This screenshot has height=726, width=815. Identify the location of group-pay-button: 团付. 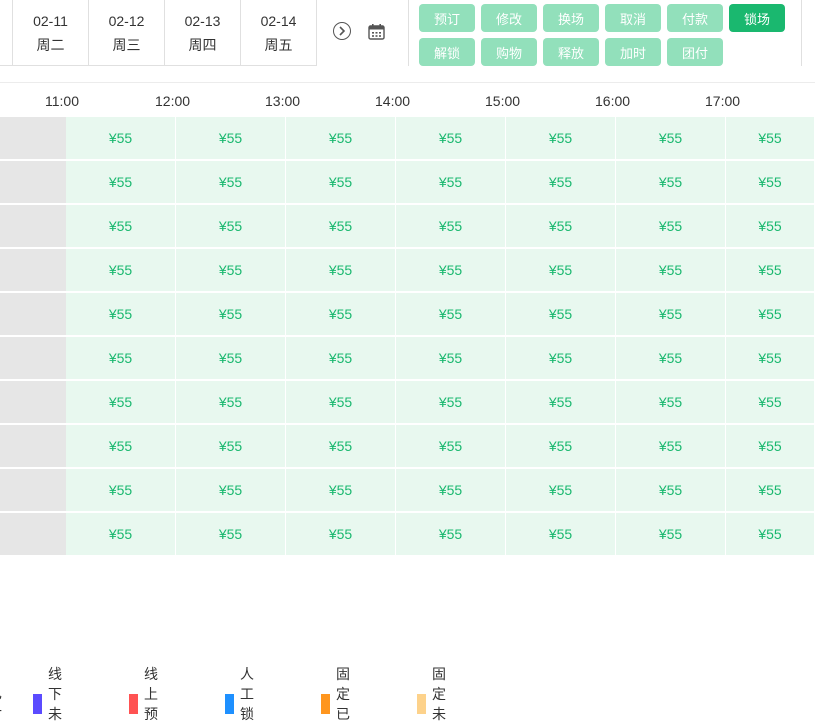
(695, 52).